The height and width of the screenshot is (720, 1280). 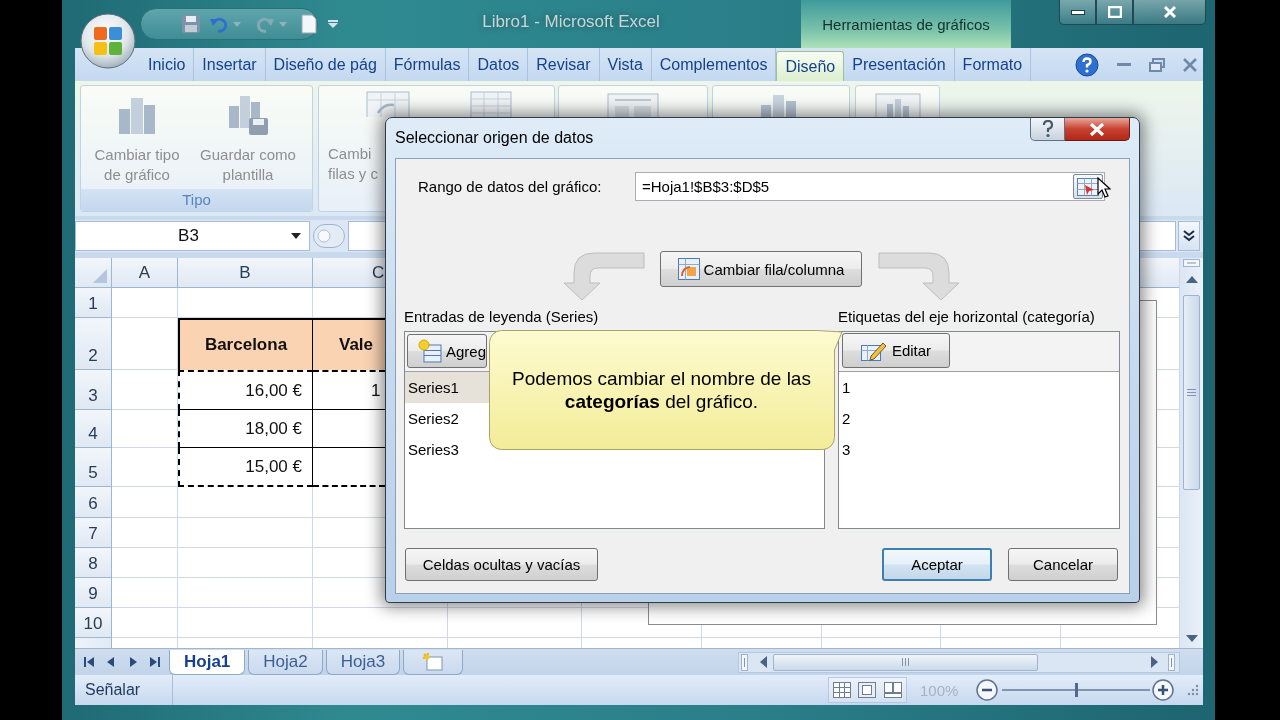 What do you see at coordinates (810, 66) in the screenshot?
I see `ribbon-tab: Diseño` at bounding box center [810, 66].